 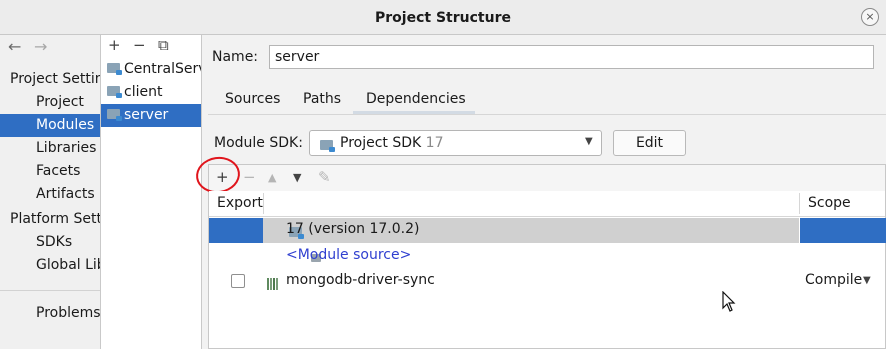 What do you see at coordinates (68, 313) in the screenshot?
I see `nav-item-problems: Problems` at bounding box center [68, 313].